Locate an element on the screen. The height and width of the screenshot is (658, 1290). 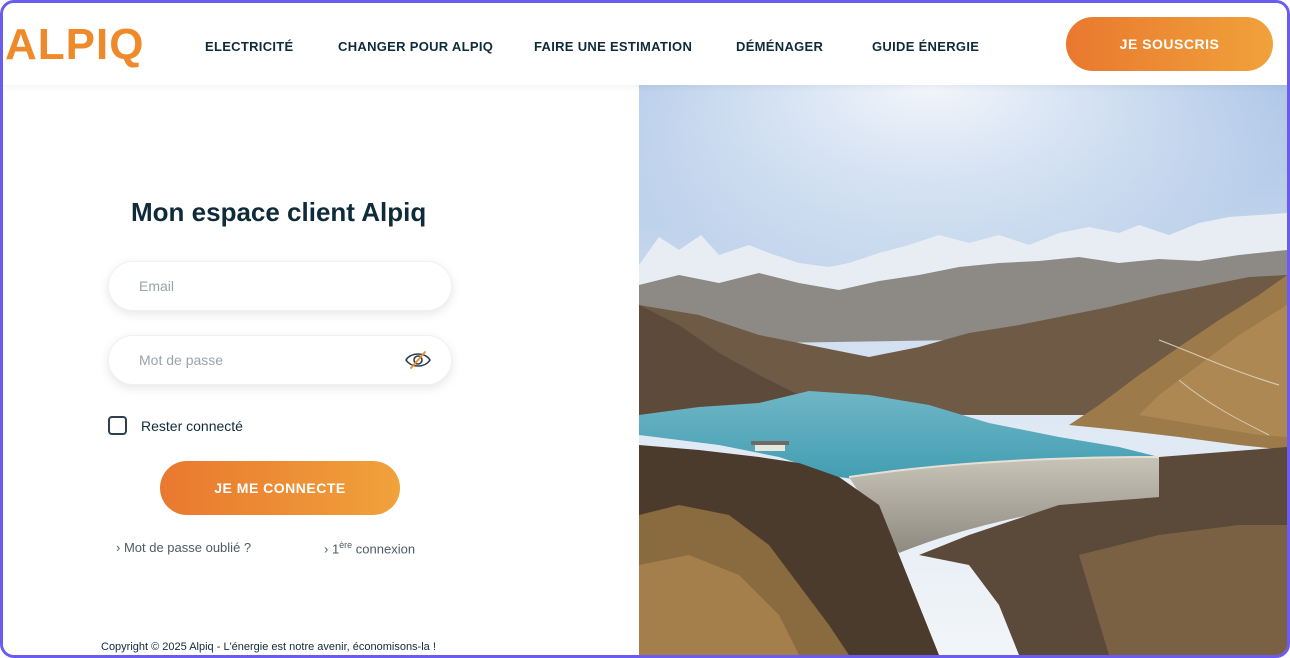
password-field is located at coordinates (269, 360).